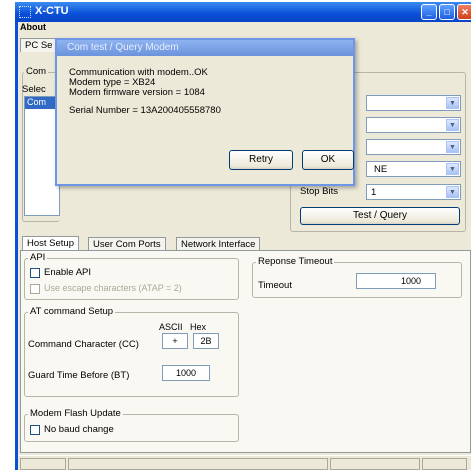 The width and height of the screenshot is (471, 470). What do you see at coordinates (205, 48) in the screenshot?
I see `dialog-title: Com test / Query Modem` at bounding box center [205, 48].